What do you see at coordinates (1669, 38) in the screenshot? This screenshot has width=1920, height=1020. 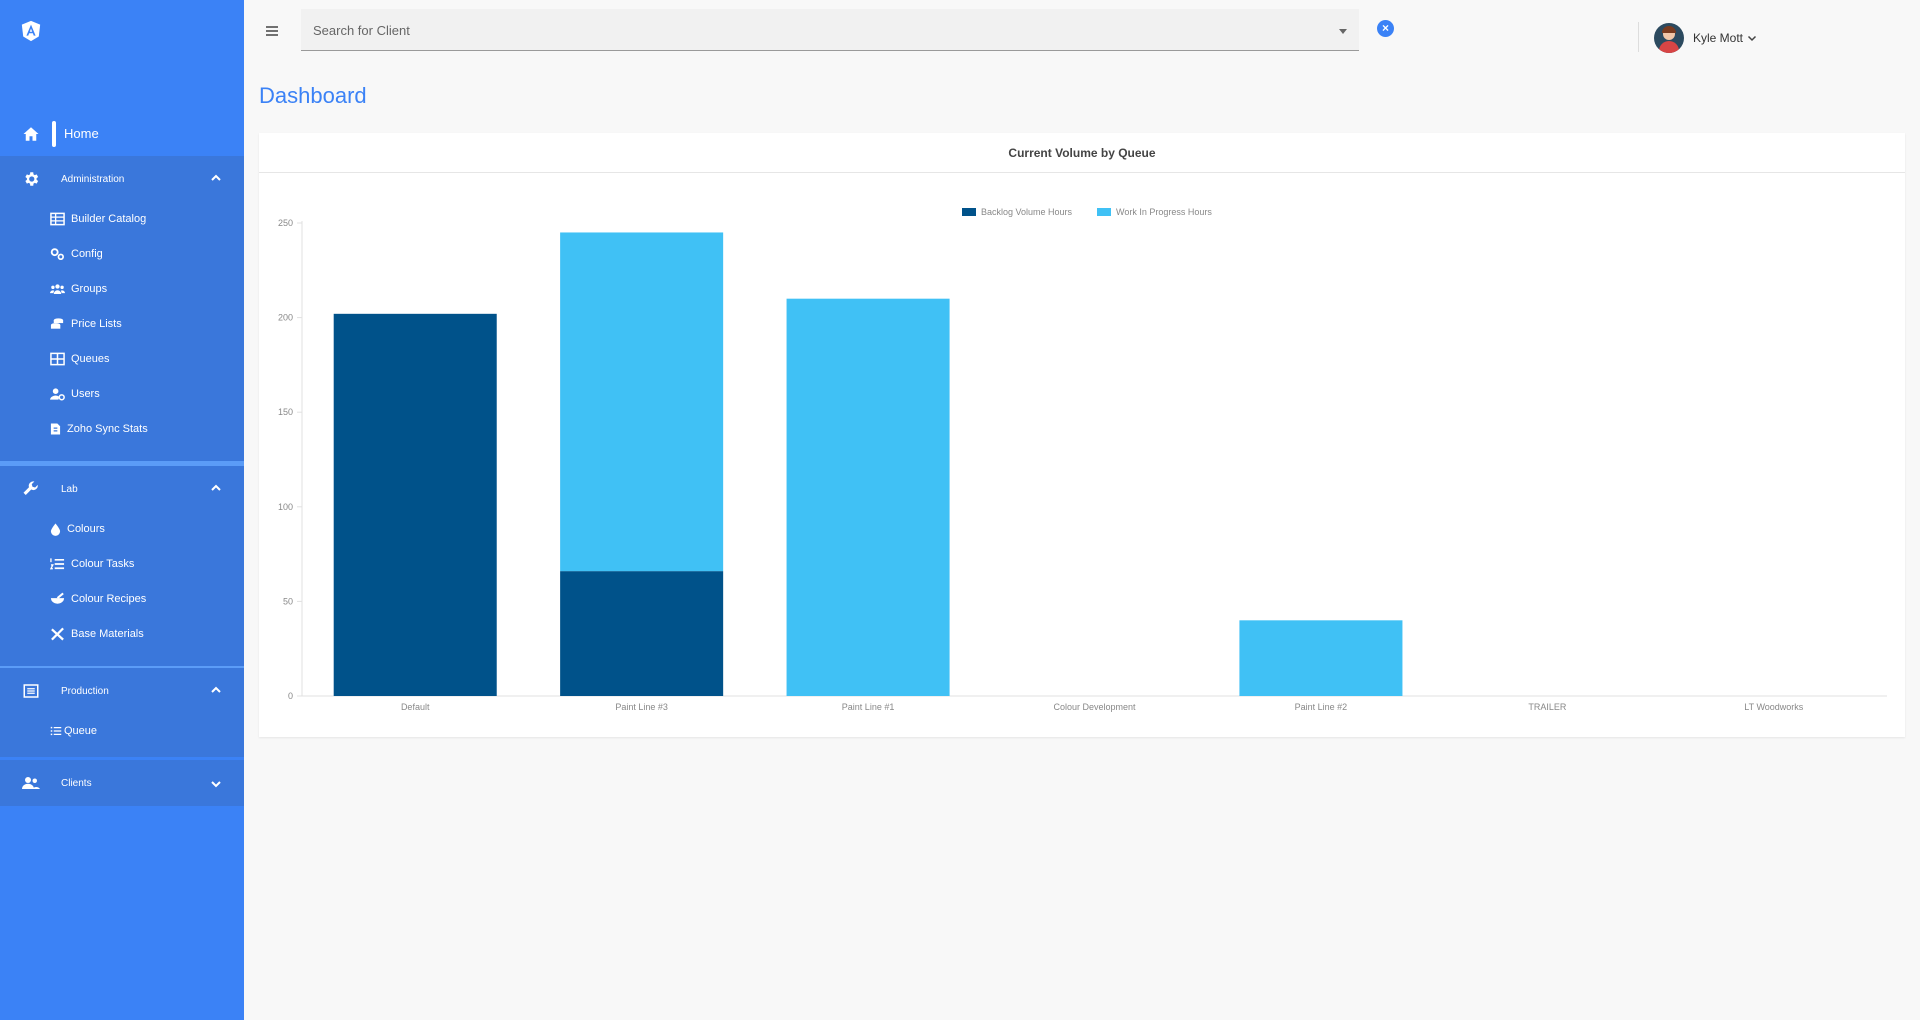 I see `avatar` at bounding box center [1669, 38].